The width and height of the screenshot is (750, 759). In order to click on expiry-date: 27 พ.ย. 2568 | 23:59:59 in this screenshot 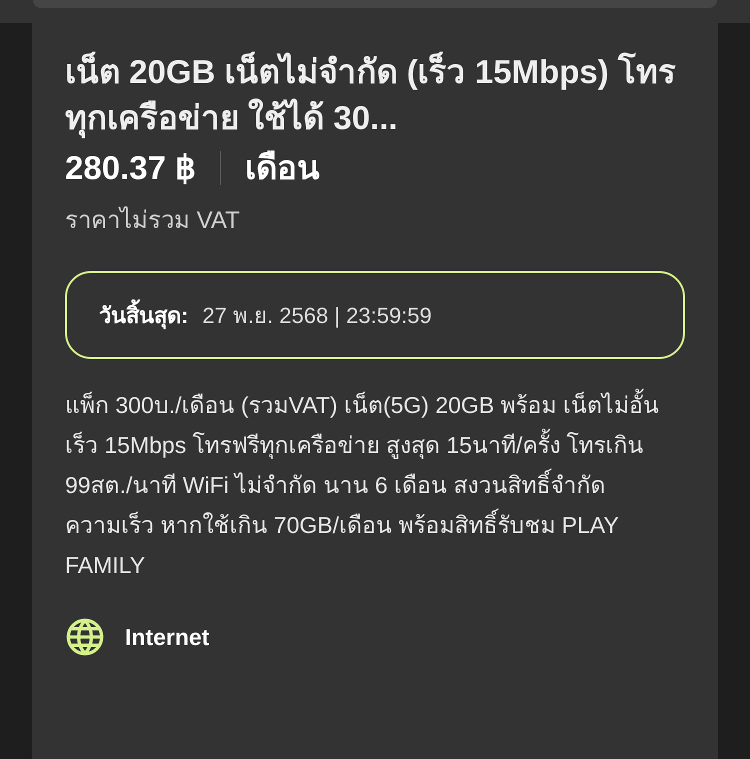, I will do `click(317, 316)`.